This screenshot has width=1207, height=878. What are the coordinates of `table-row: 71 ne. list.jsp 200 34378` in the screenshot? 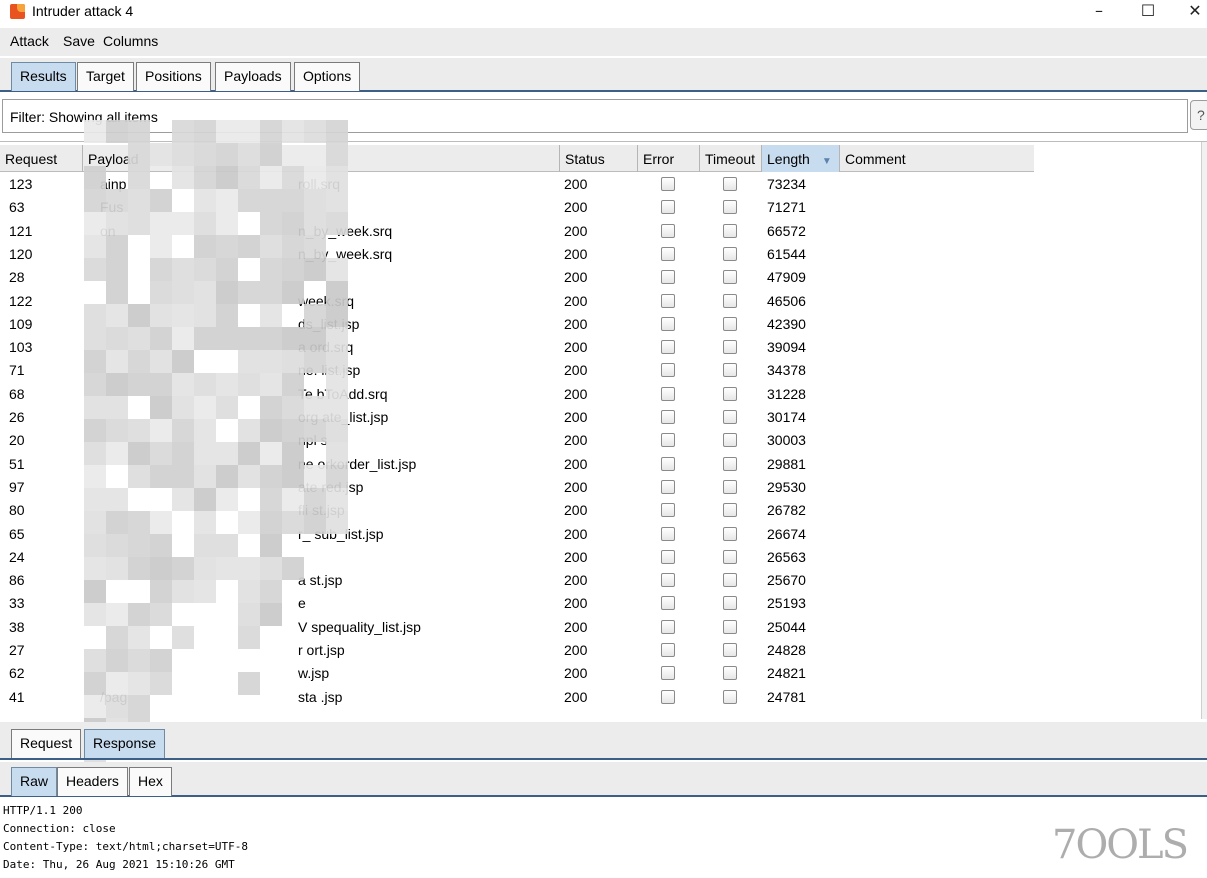 It's located at (517, 370).